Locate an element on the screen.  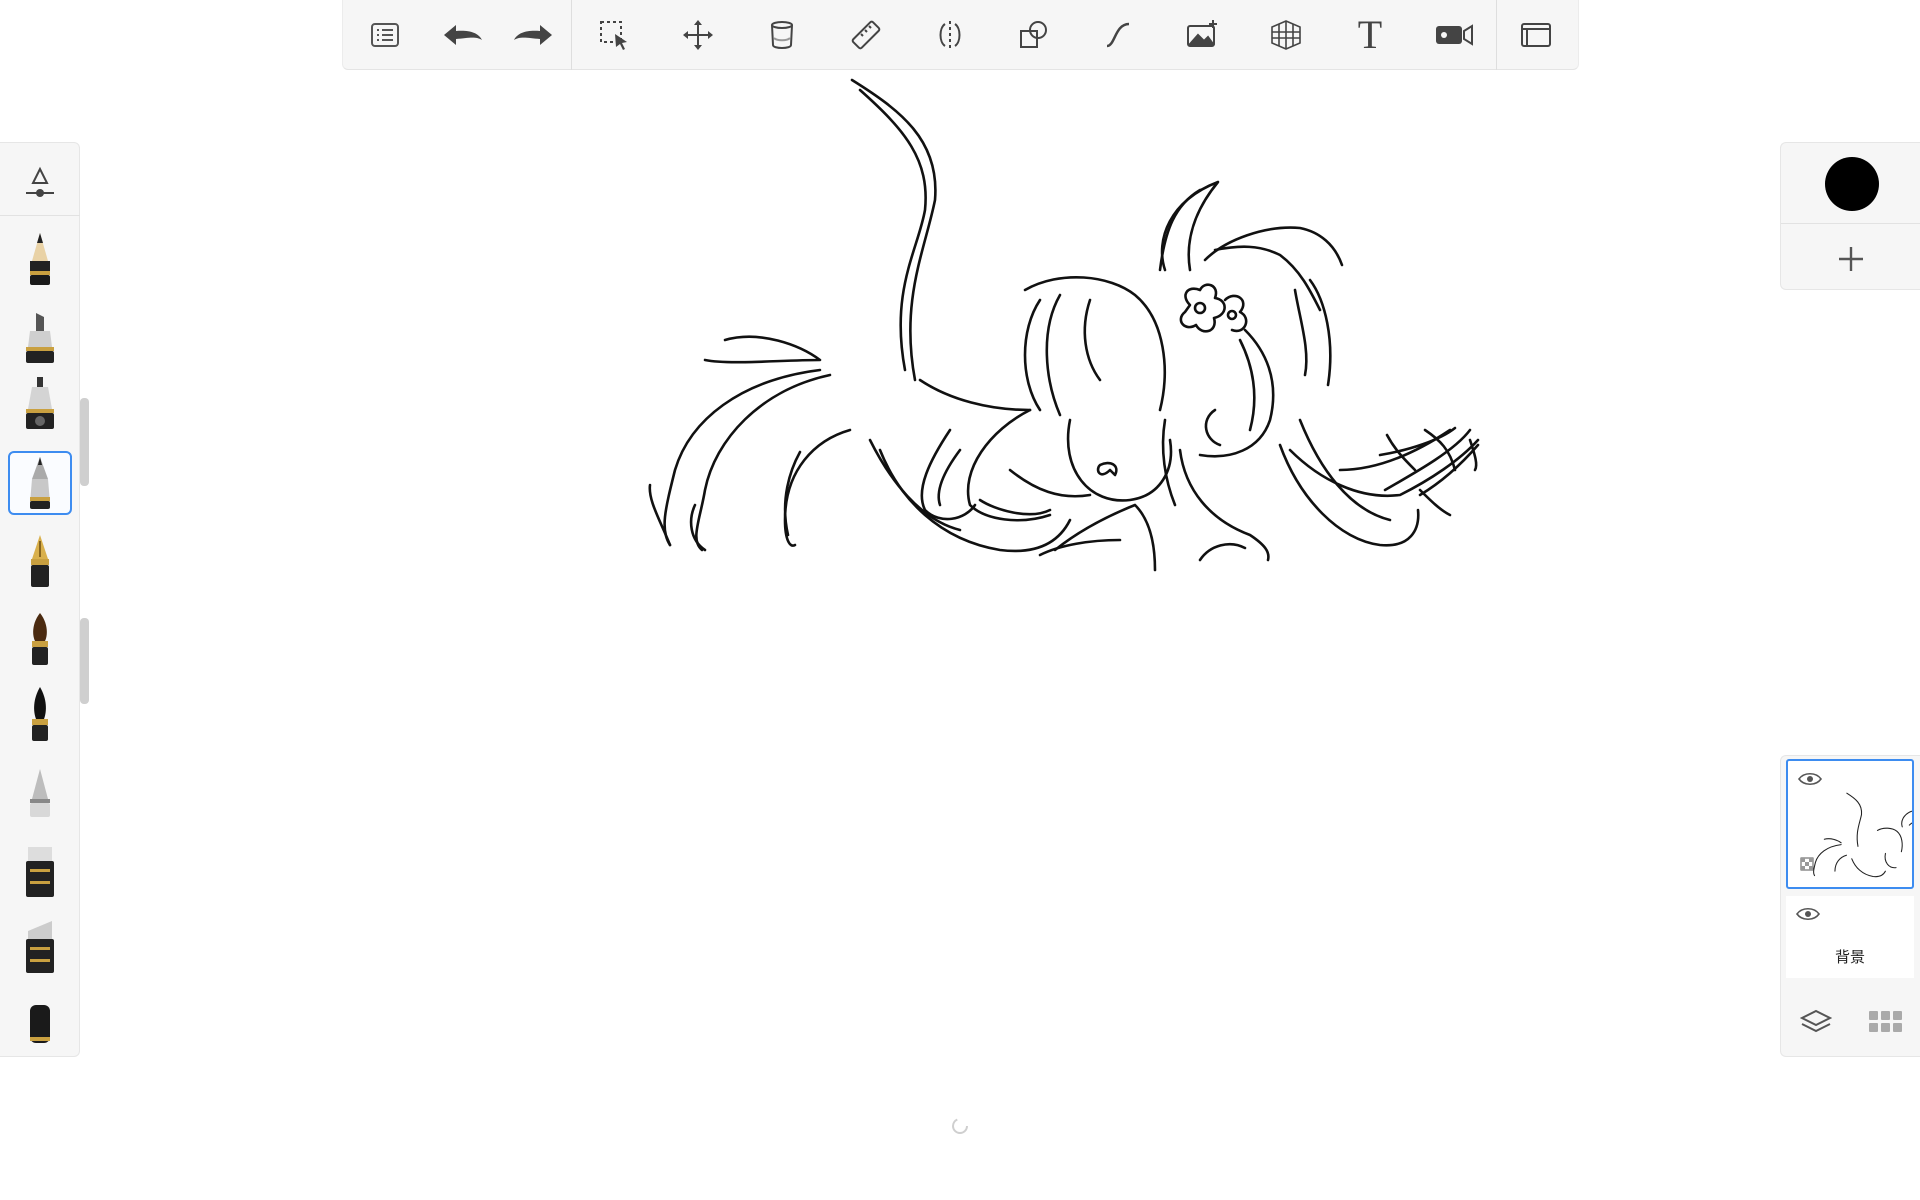
perspective-button is located at coordinates (1286, 35).